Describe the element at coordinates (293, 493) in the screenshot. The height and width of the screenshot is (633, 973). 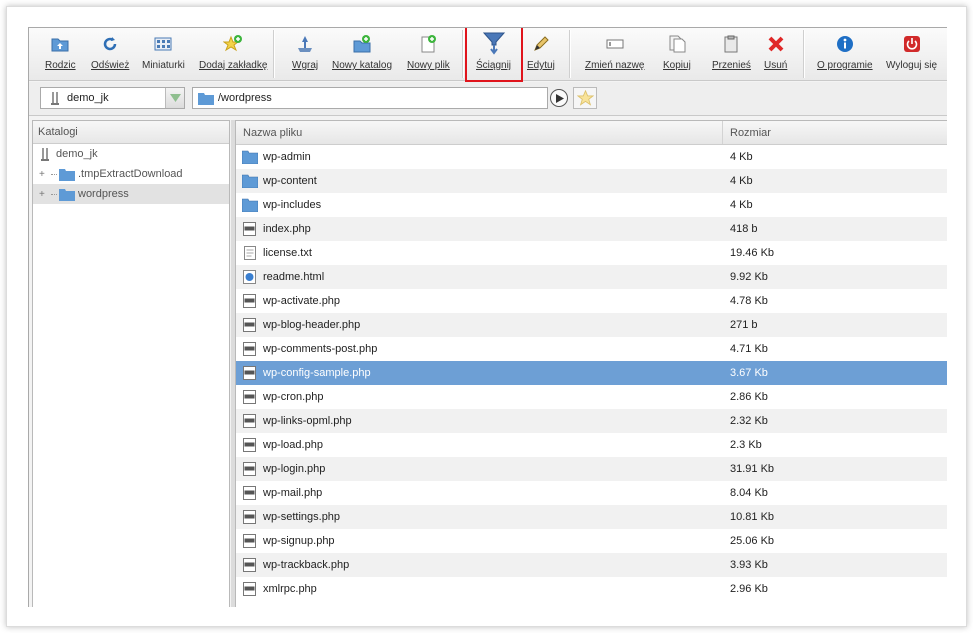
I see `file-name: wp-mail.php` at that location.